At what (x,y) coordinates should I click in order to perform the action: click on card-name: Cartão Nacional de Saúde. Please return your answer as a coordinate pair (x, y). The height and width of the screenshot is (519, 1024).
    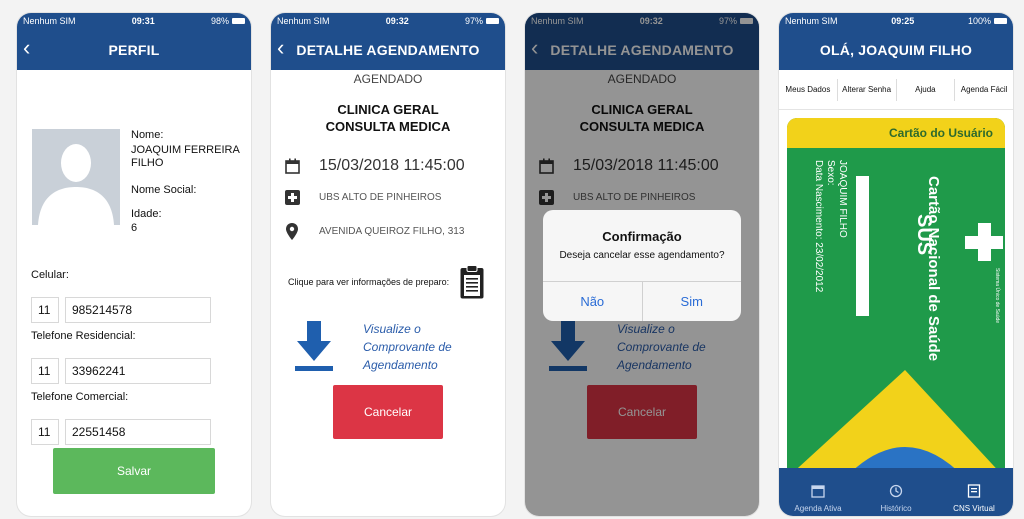
    Looking at the image, I should click on (933, 269).